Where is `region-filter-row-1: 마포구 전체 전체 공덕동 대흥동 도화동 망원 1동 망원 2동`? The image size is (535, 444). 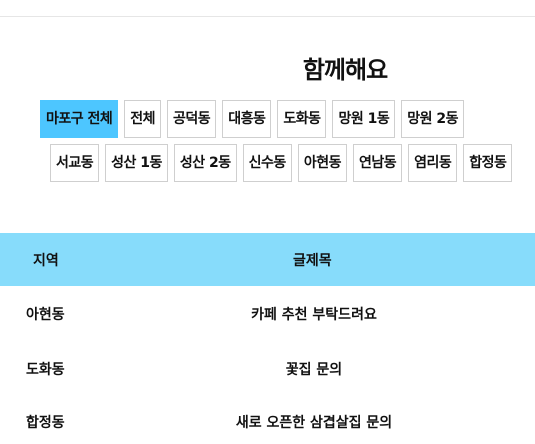 region-filter-row-1: 마포구 전체 전체 공덕동 대흥동 도화동 망원 1동 망원 2동 is located at coordinates (252, 119).